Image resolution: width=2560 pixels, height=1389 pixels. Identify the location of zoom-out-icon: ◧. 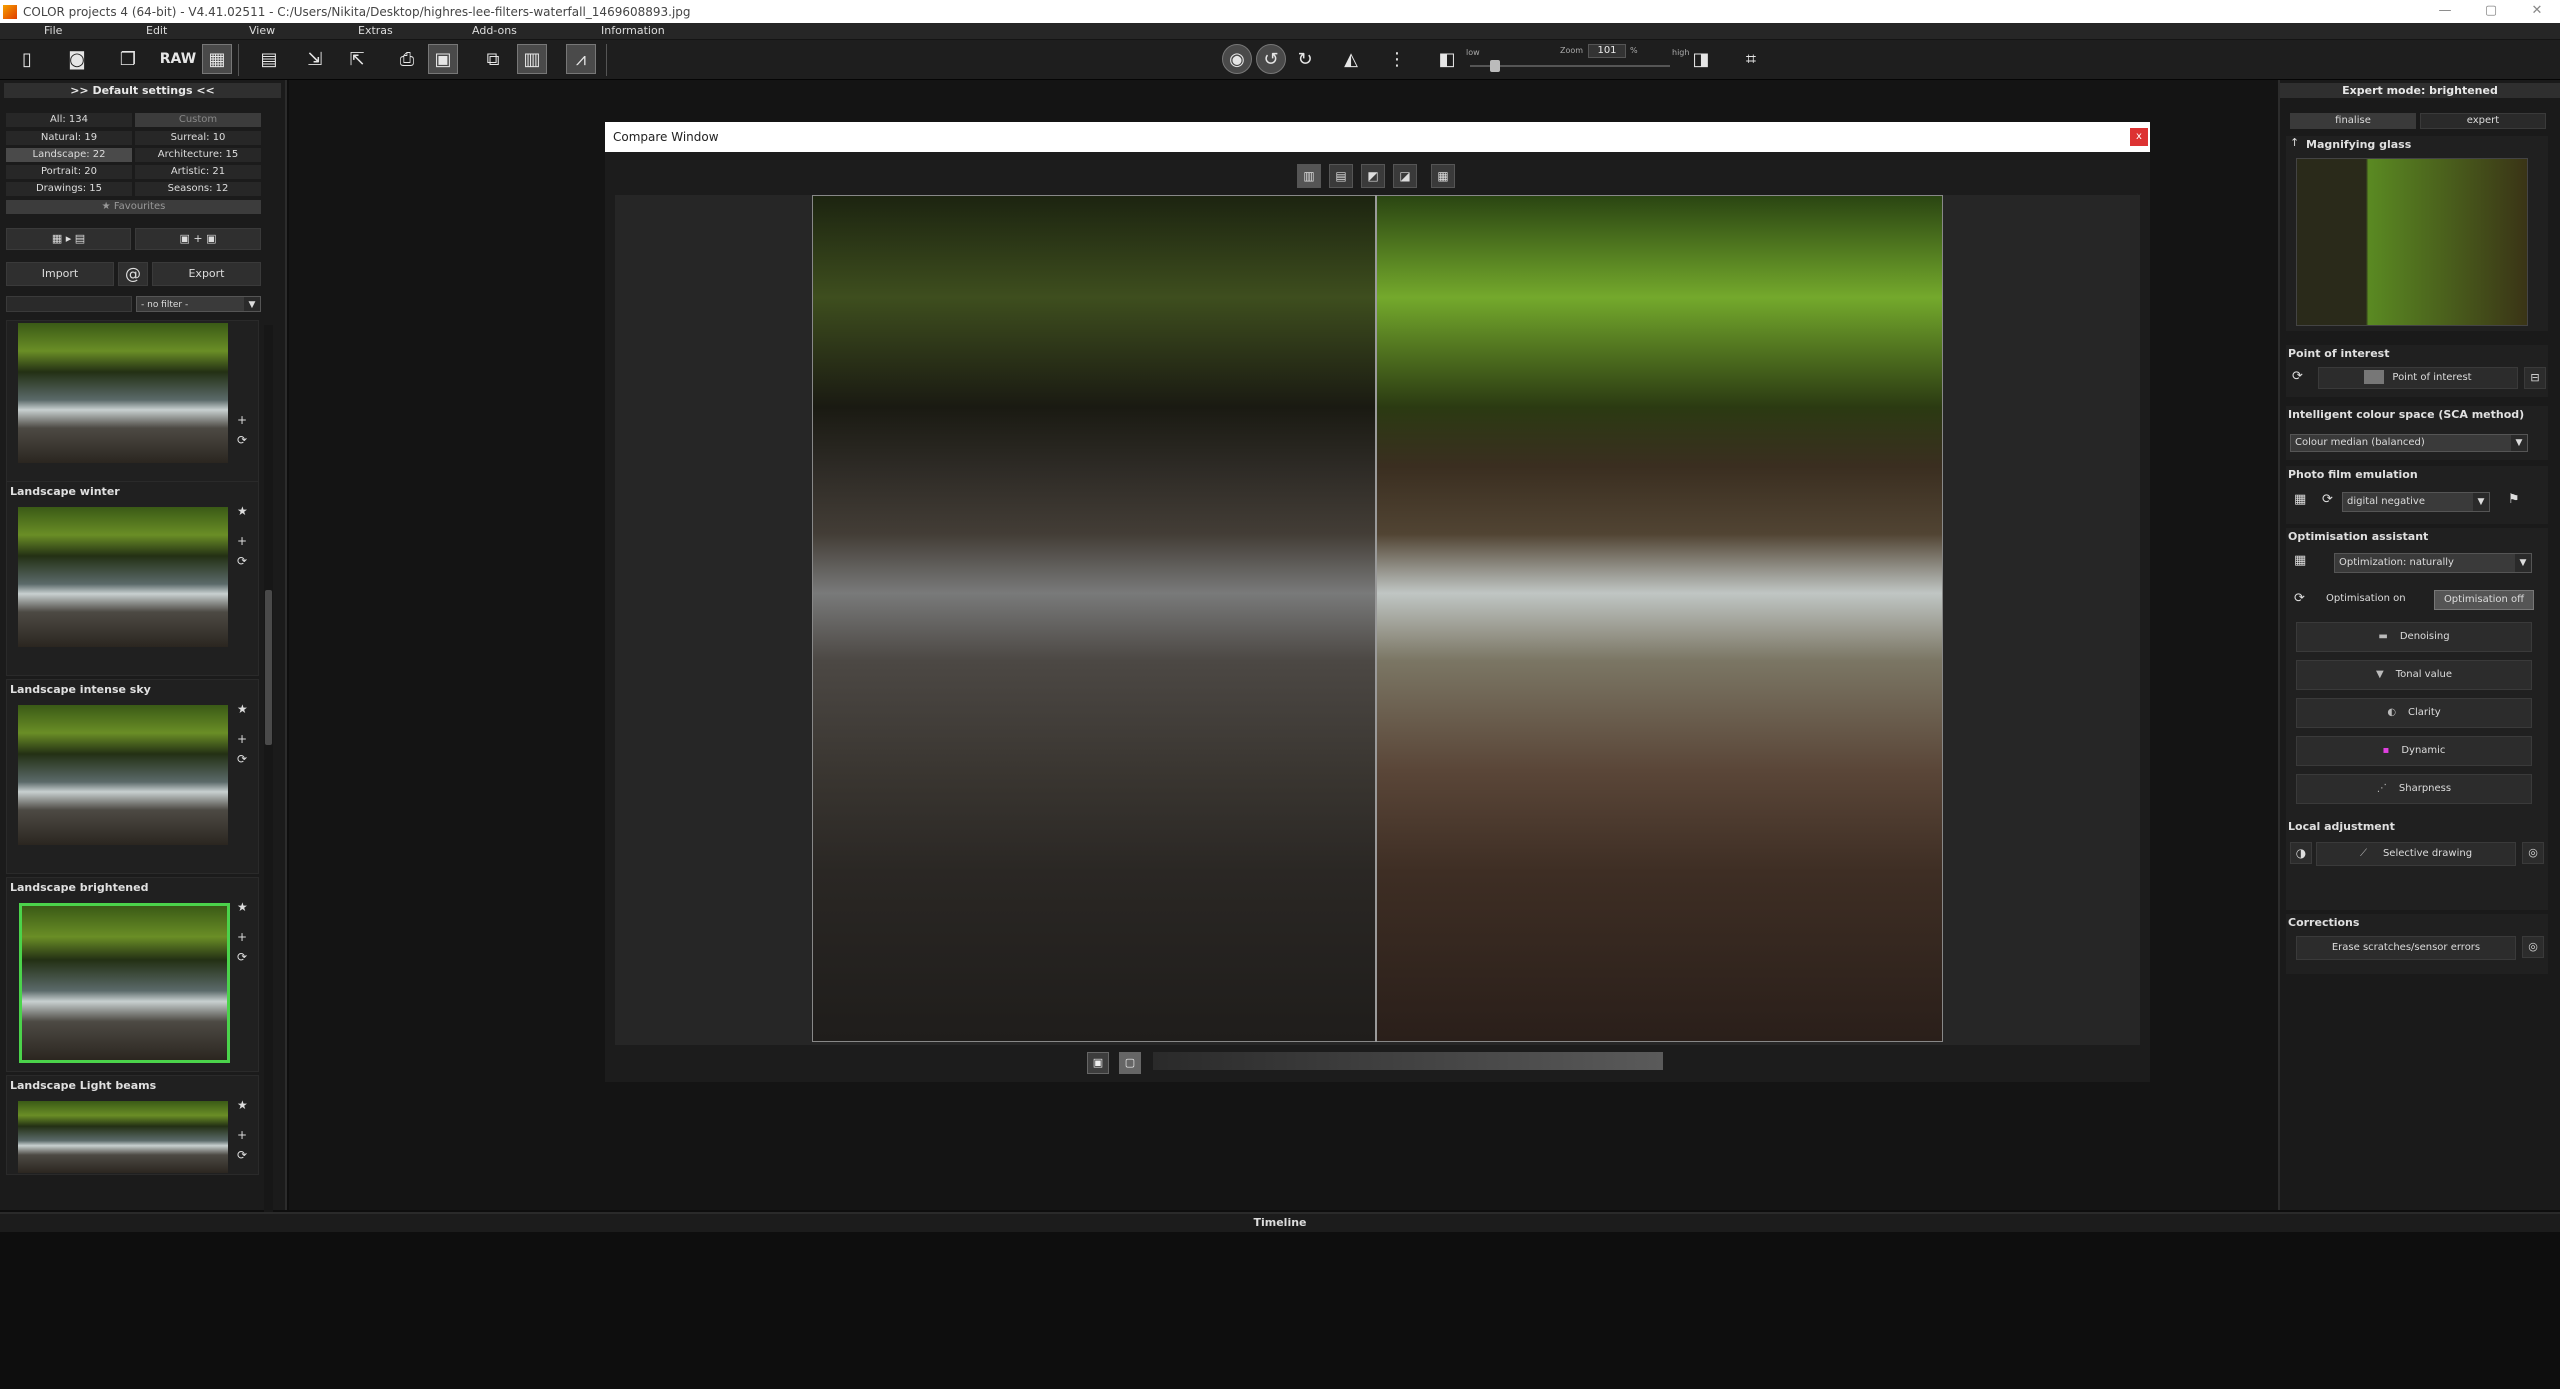
(1447, 59).